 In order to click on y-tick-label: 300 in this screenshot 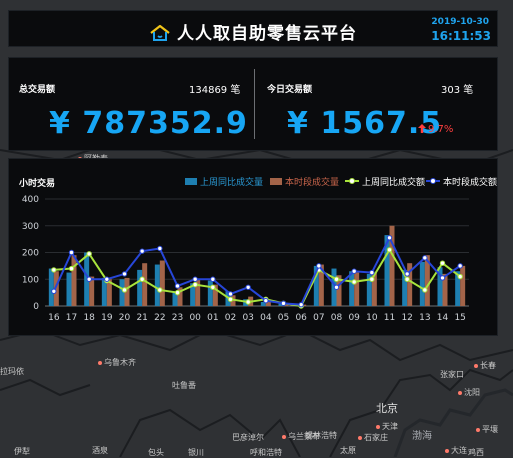, I will do `click(30, 227)`.